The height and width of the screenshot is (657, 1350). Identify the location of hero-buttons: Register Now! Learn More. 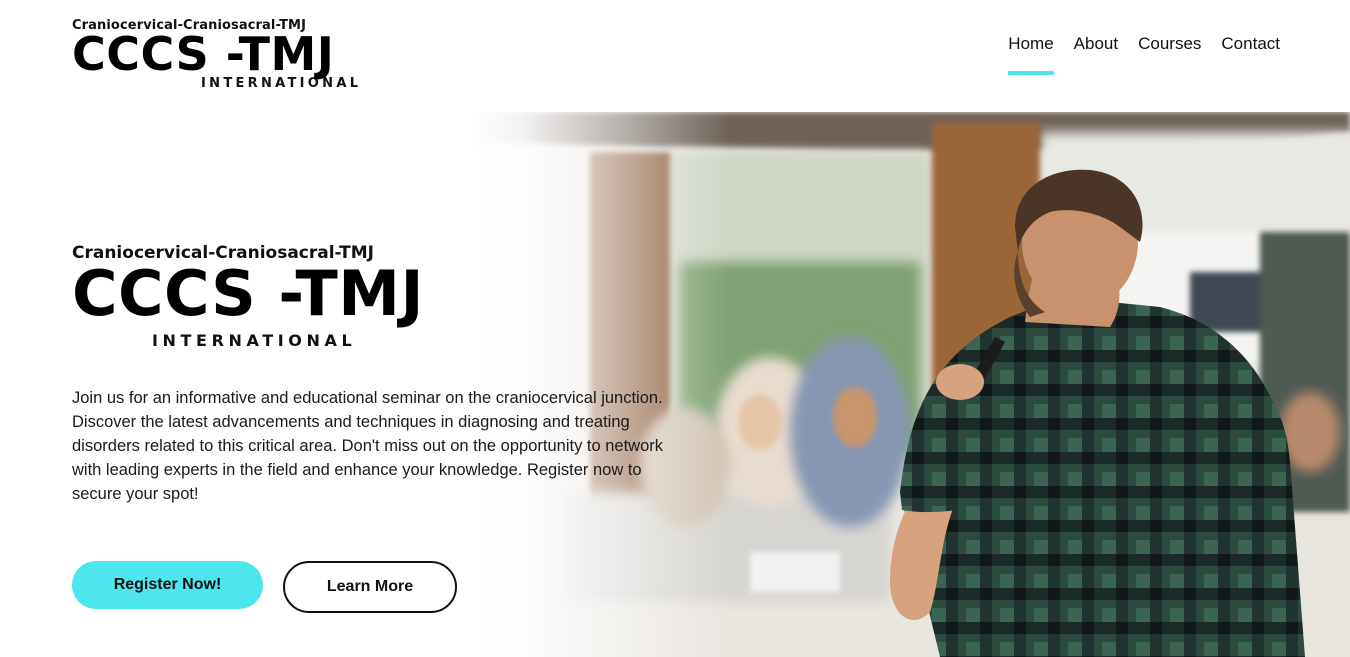
(264, 587).